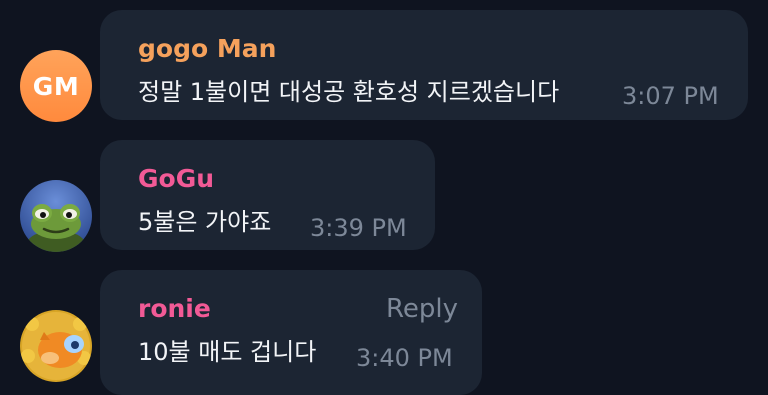 The height and width of the screenshot is (395, 768). I want to click on avatar-initials: GM, so click(56, 86).